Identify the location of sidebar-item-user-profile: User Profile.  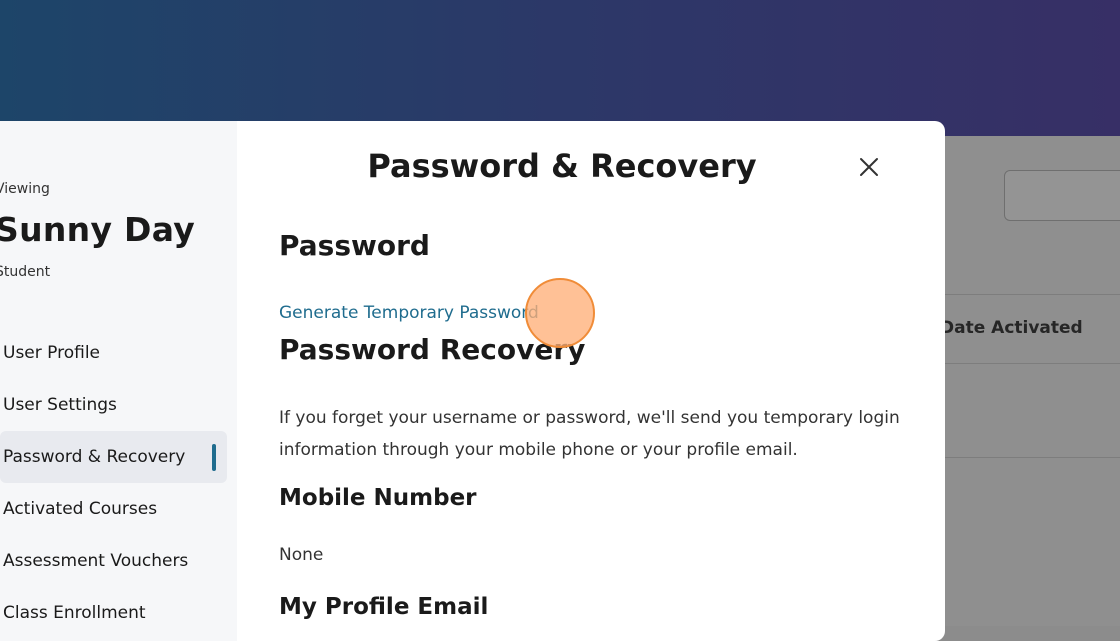
(113, 353).